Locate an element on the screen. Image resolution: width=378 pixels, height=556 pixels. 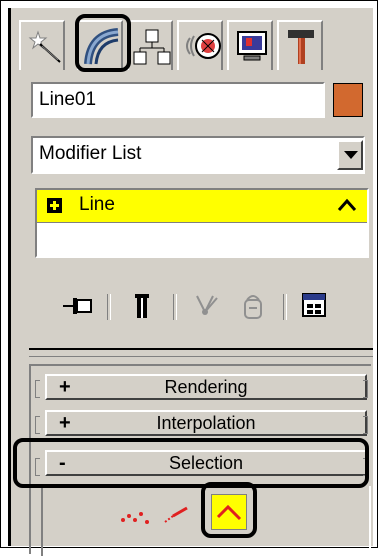
stack-divider is located at coordinates (202, 222).